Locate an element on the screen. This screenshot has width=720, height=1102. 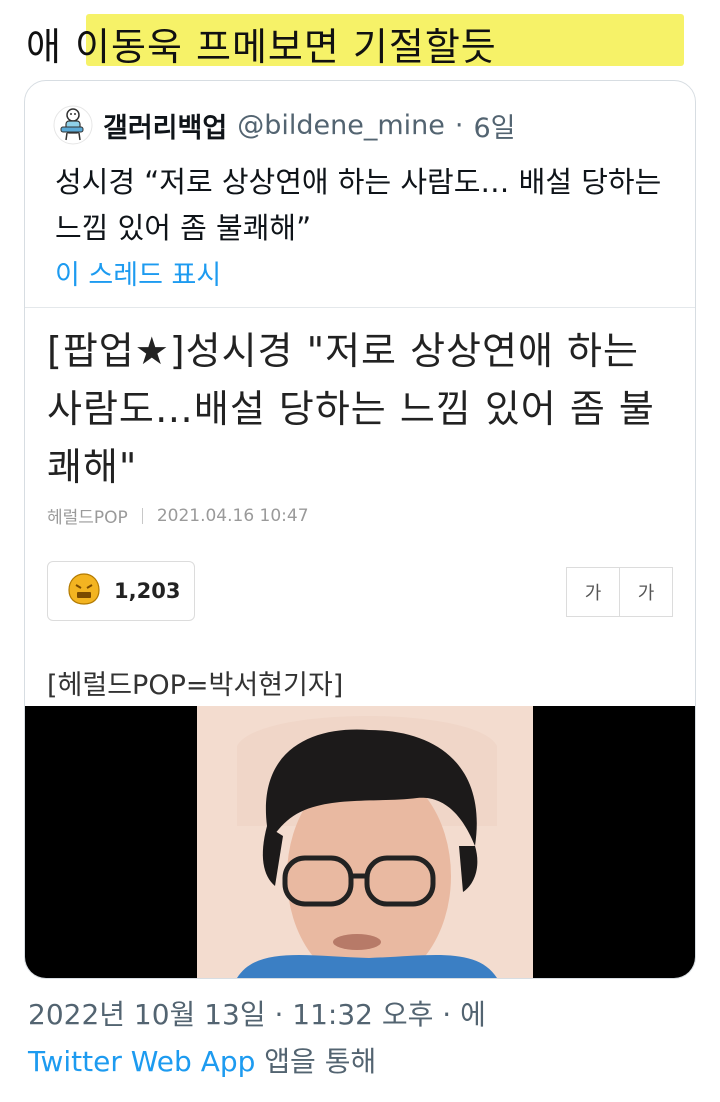
display-name: 갤러리백업 is located at coordinates (165, 125).